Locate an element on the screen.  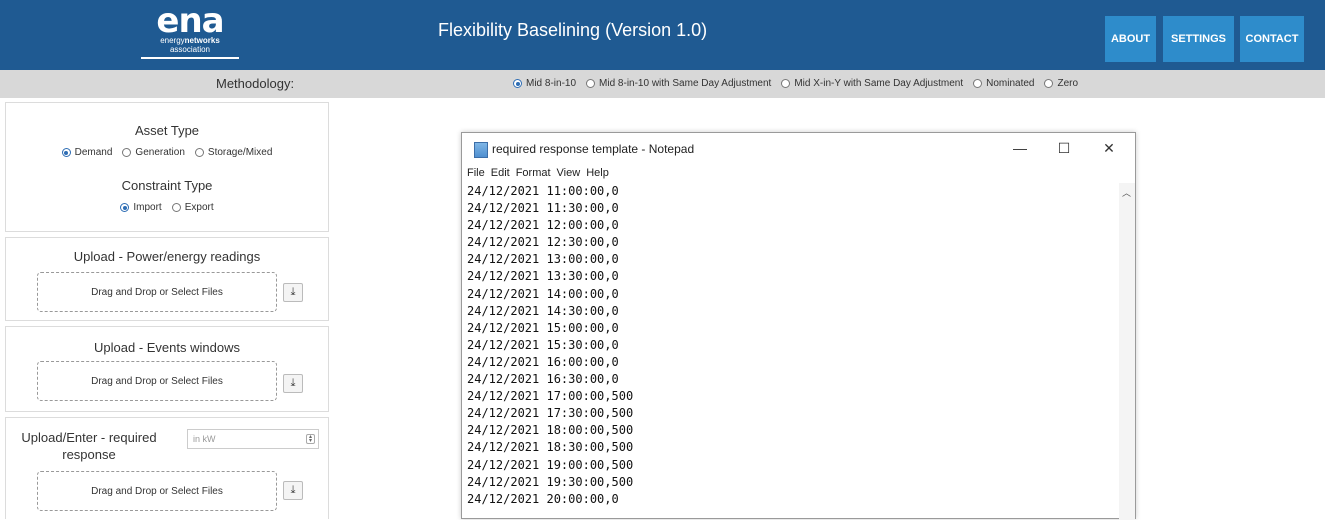
constraint-type-options: Import Export is located at coordinates (167, 207).